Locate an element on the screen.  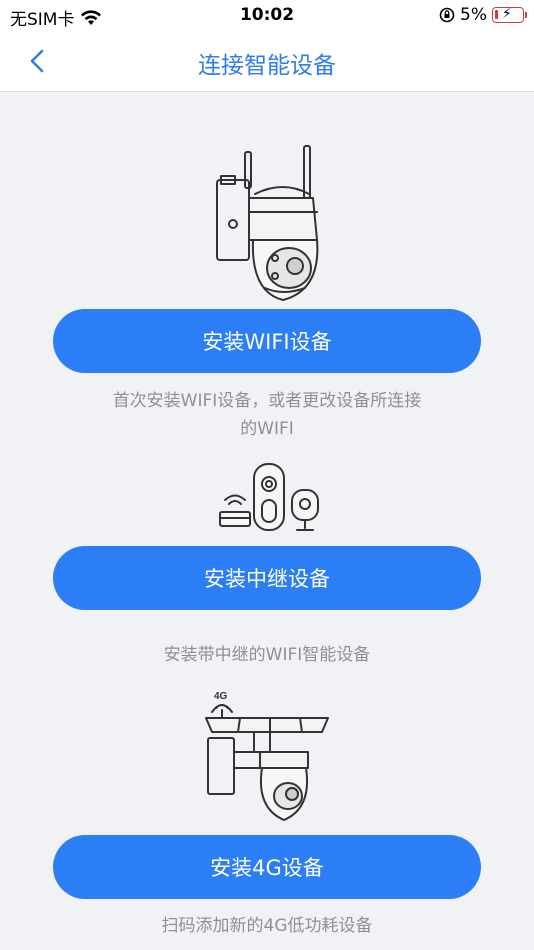
status-bar: 无SIM卡 10:02 5% ⚡ is located at coordinates (267, 16).